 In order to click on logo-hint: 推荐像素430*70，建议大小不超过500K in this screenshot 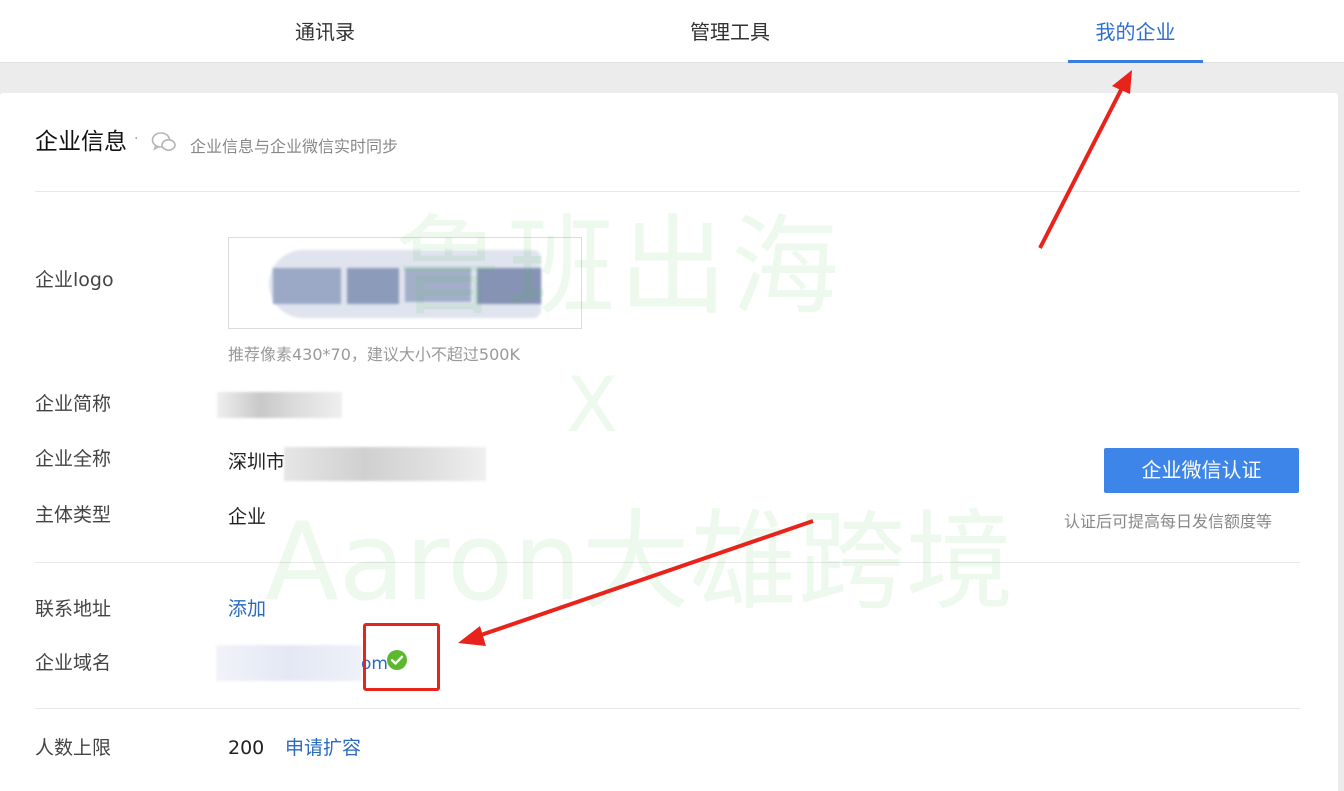, I will do `click(374, 354)`.